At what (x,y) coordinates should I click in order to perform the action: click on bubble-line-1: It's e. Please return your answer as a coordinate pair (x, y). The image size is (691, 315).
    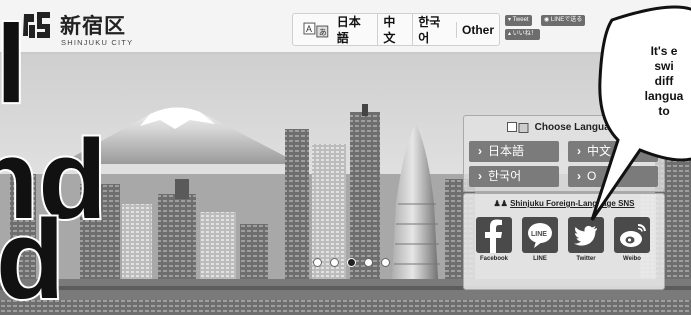
    Looking at the image, I should click on (664, 51).